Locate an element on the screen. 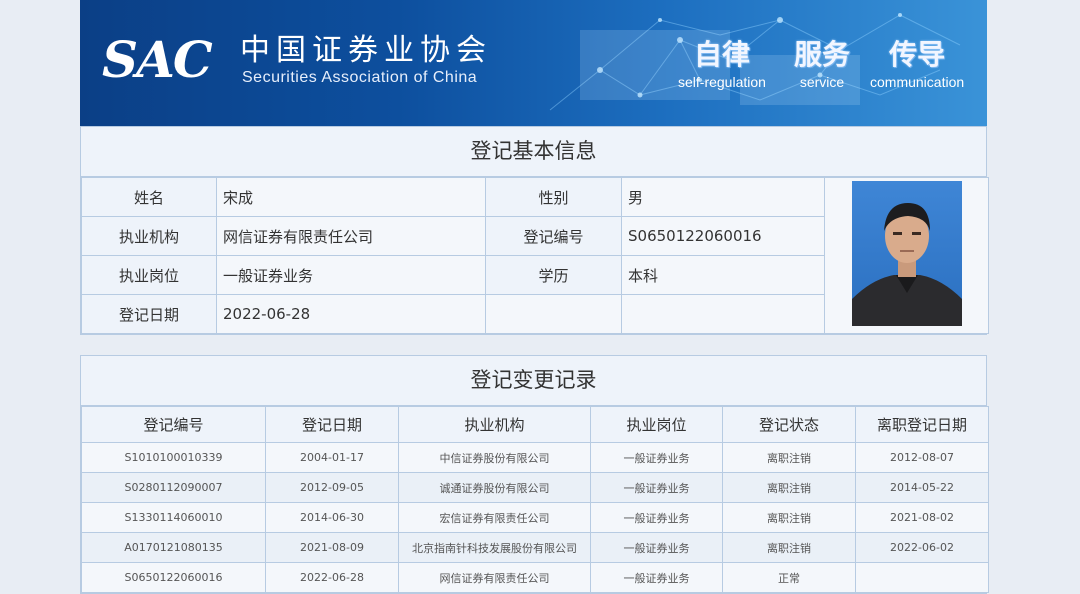  photo-cell is located at coordinates (906, 255).